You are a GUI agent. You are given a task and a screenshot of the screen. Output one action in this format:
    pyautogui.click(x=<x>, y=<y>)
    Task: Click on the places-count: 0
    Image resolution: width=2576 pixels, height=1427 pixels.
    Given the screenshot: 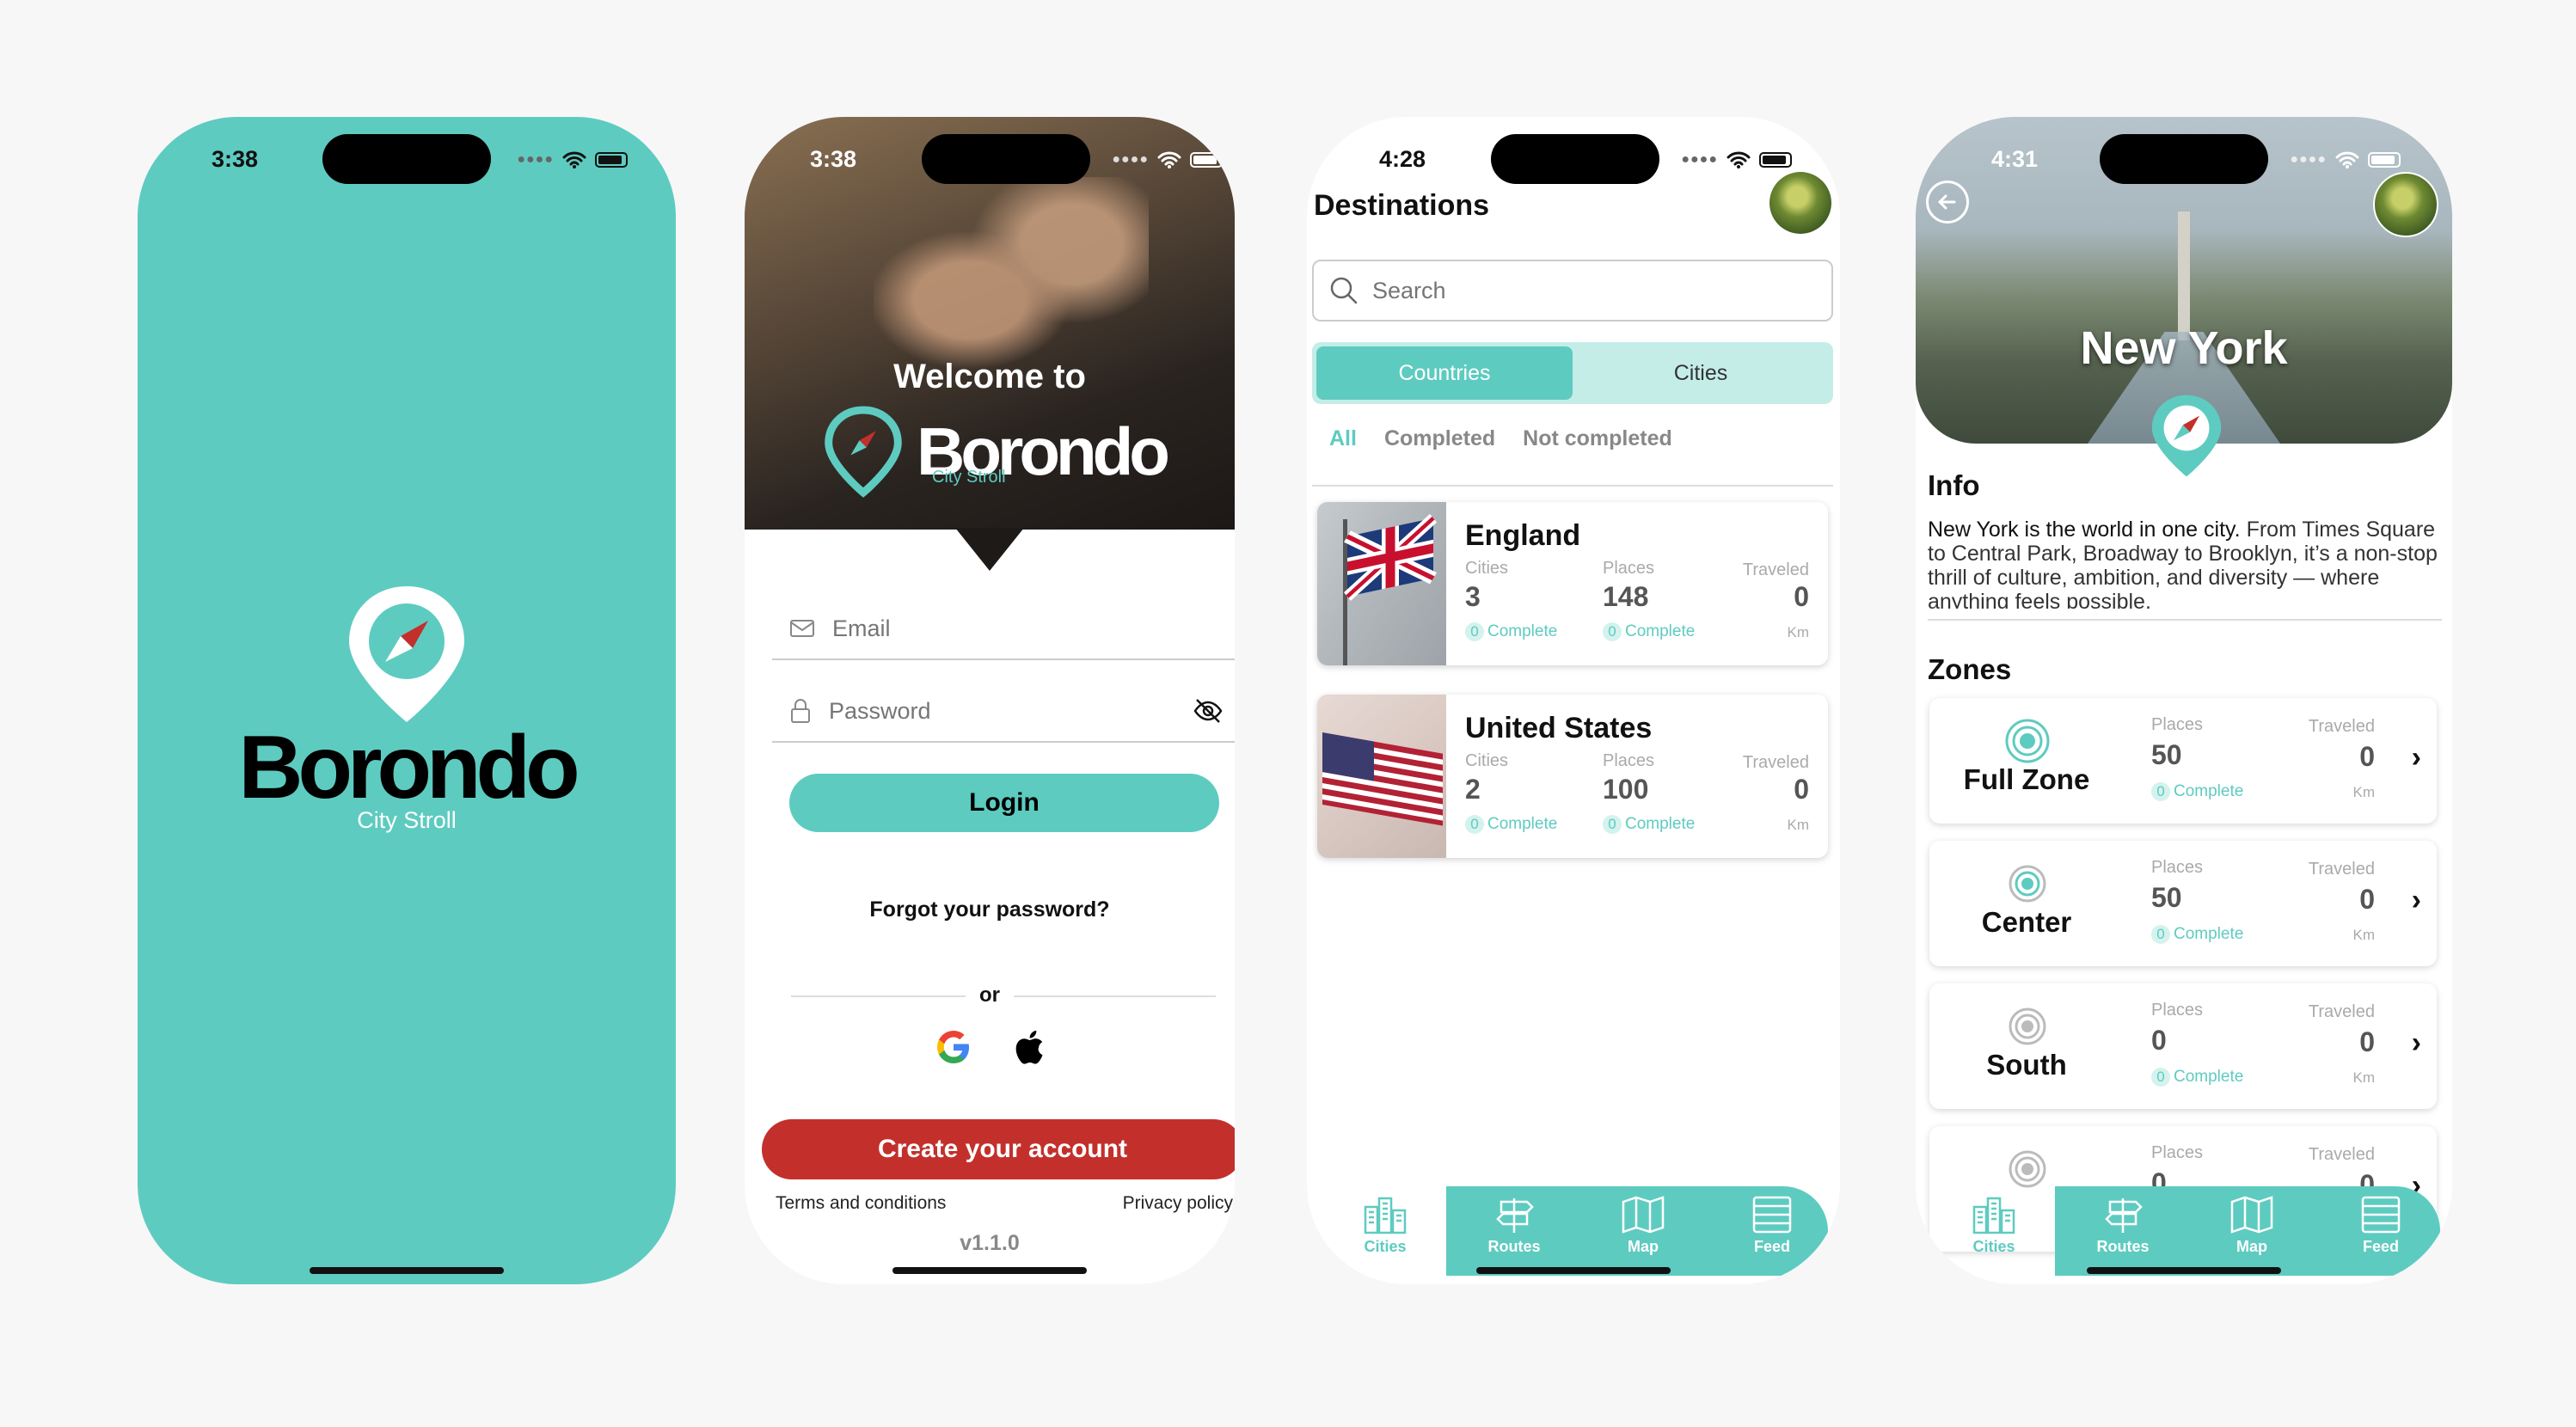 What is the action you would take?
    pyautogui.click(x=2159, y=1040)
    